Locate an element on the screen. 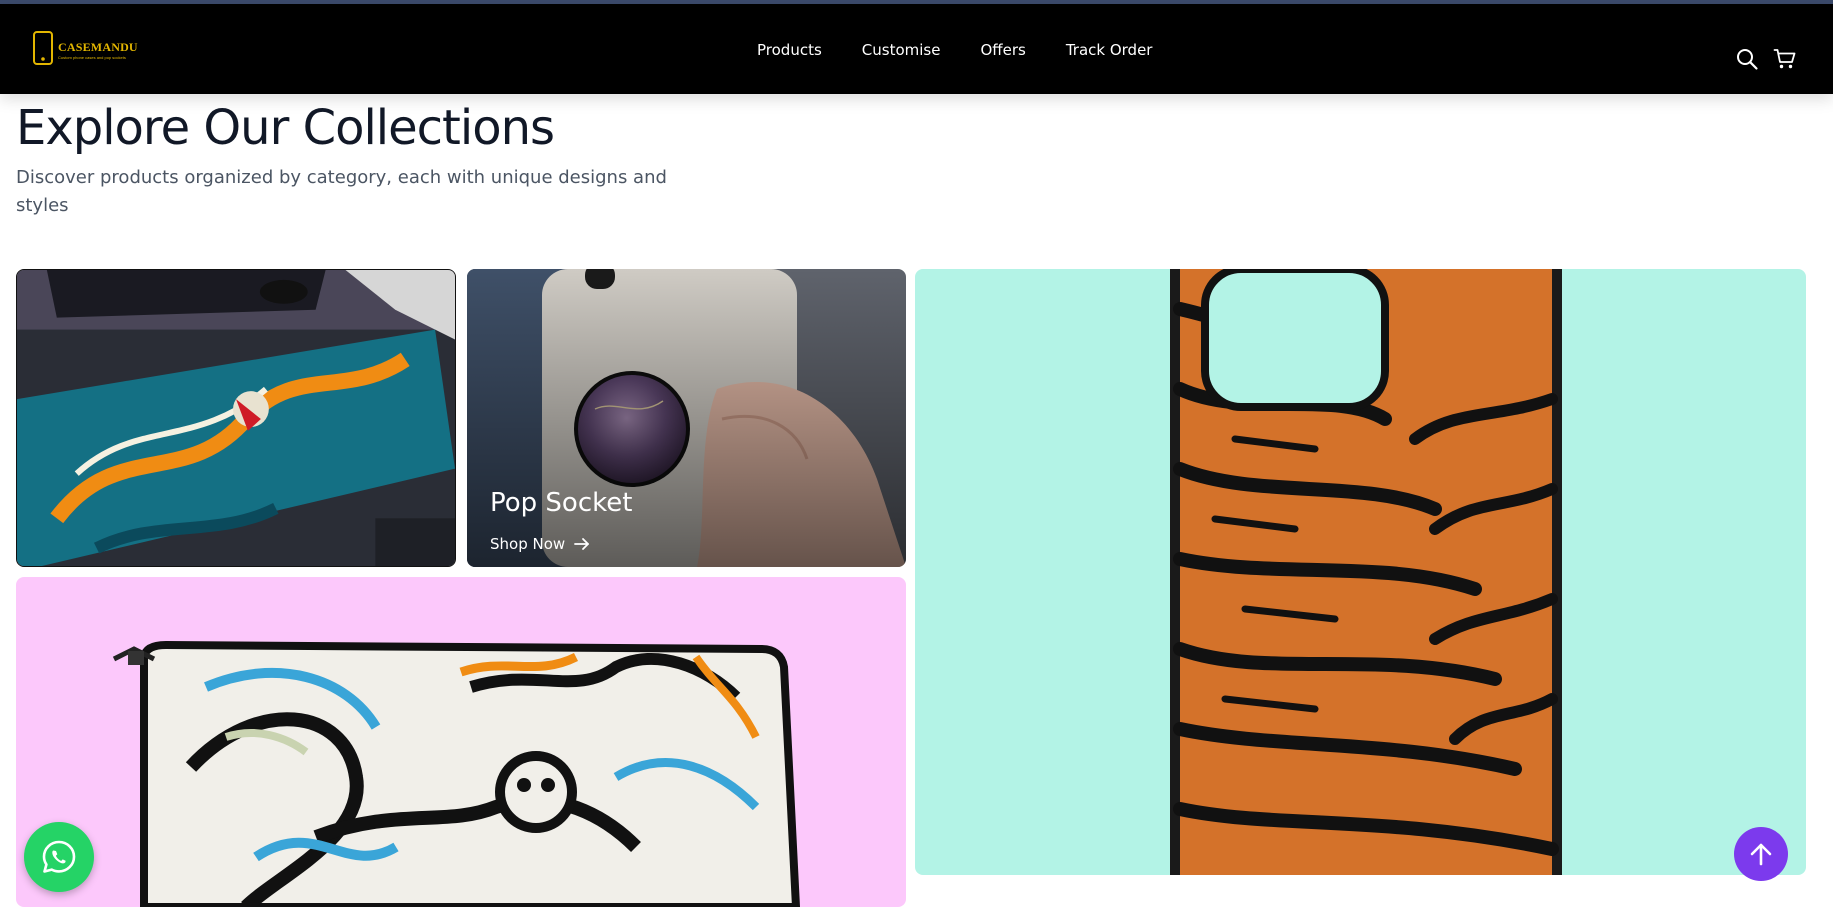  nav-track-order: Track Order is located at coordinates (1109, 50).